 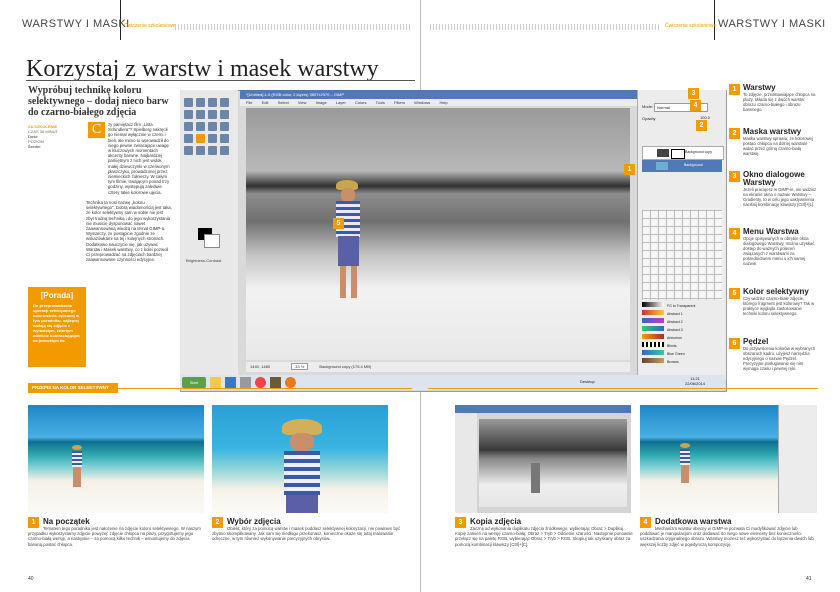 What do you see at coordinates (682, 354) in the screenshot?
I see `gradient-item: Blue Green` at bounding box center [682, 354].